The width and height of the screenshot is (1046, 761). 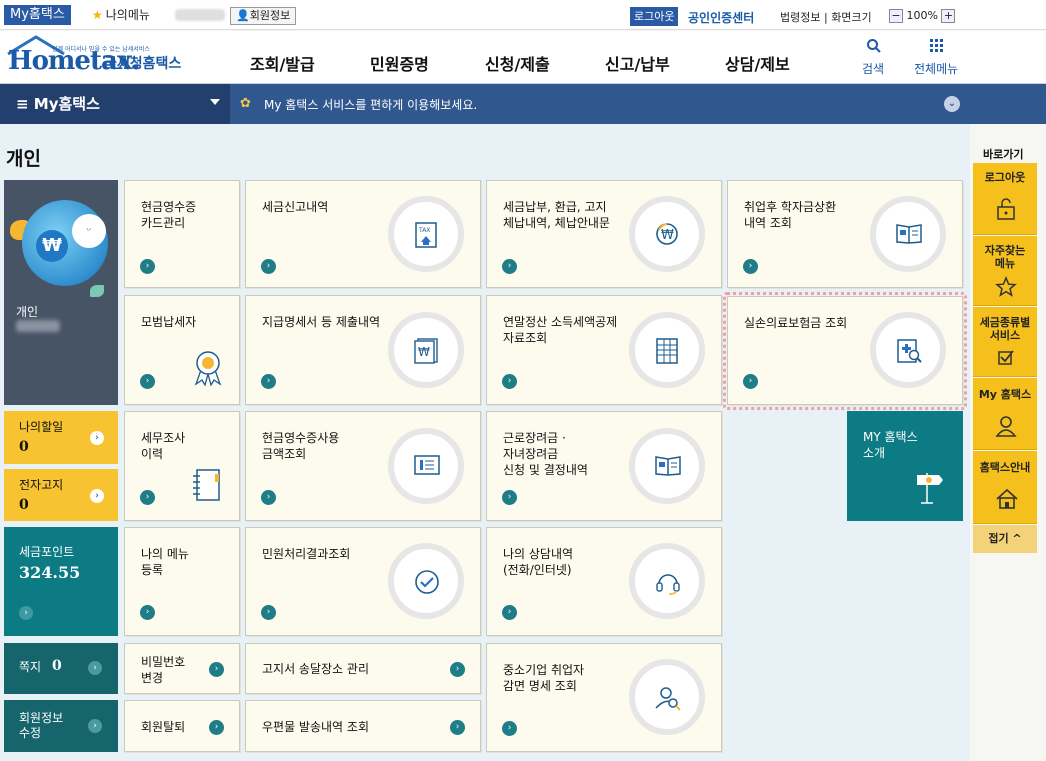 I want to click on e-notice-box: 전자고지 0 ›, so click(x=61, y=495).